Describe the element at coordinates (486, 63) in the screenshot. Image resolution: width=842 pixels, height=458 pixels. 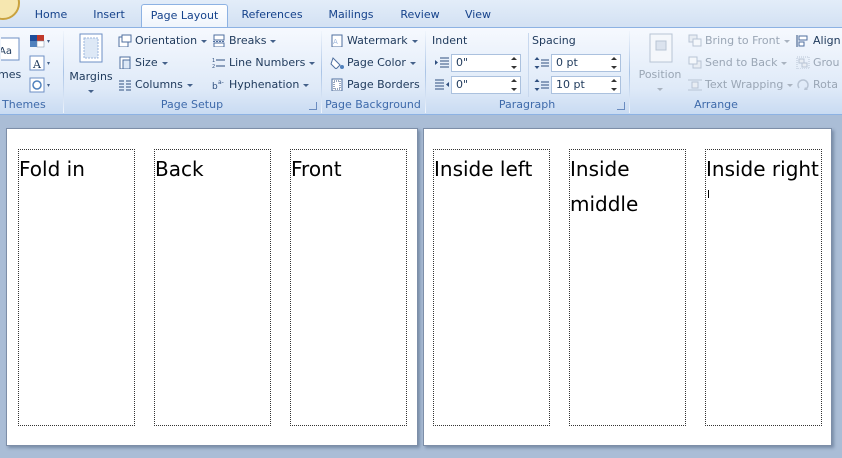
I see `indent-left-input: 0"` at that location.